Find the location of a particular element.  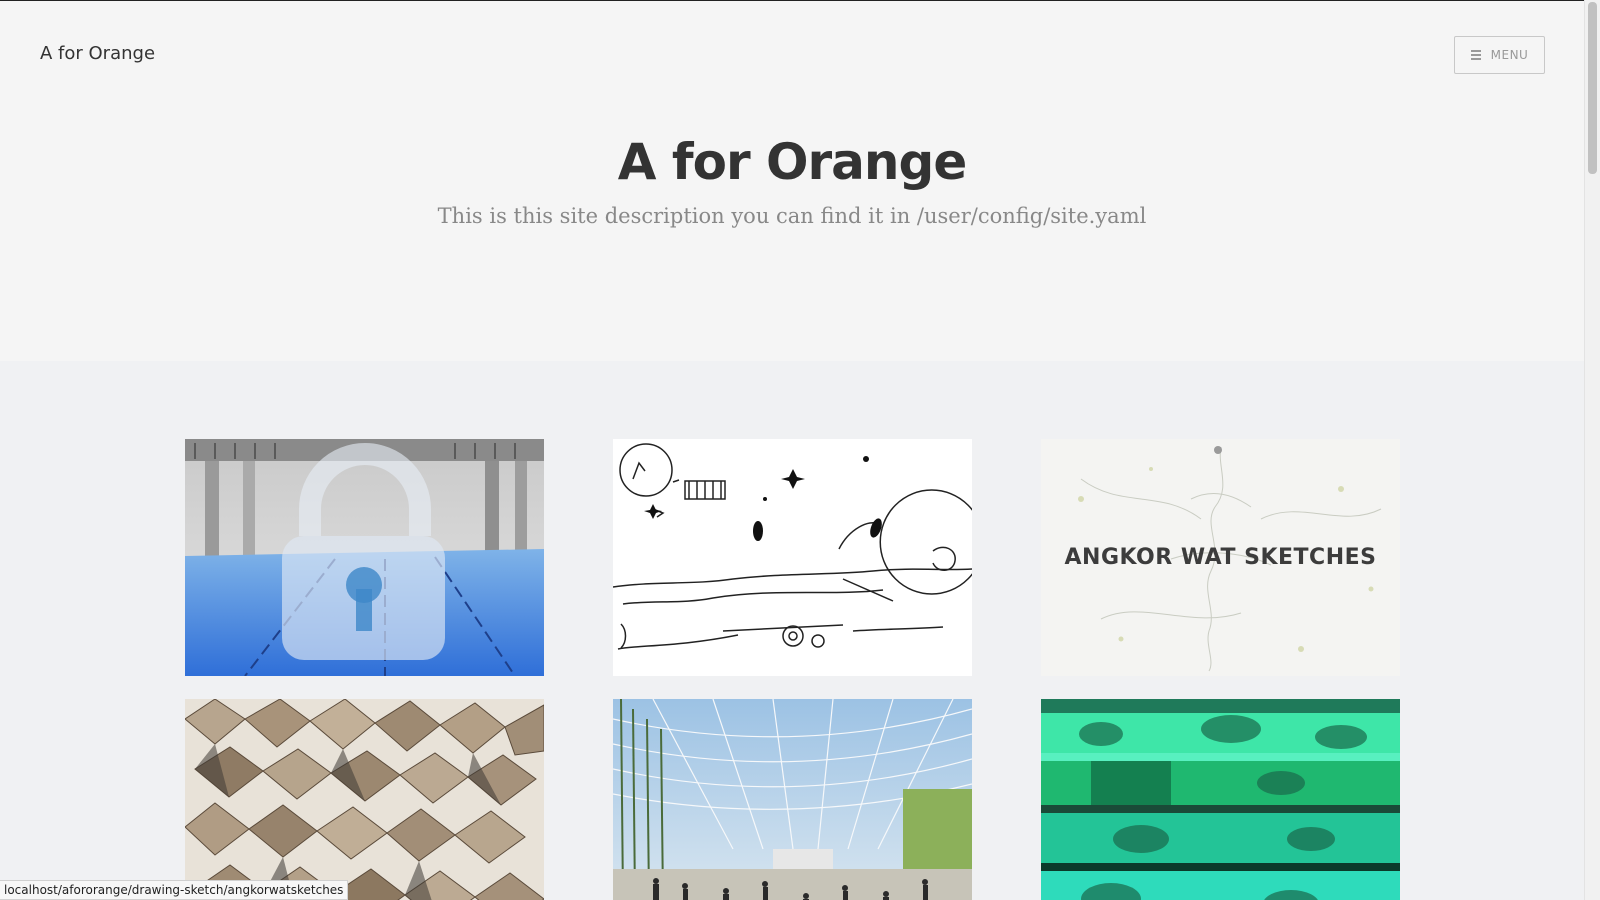

hero-title: A for Orange is located at coordinates (792, 162).